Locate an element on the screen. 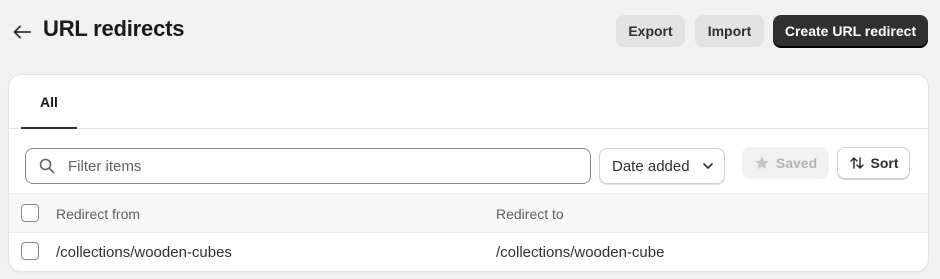  column-header-redirect-from: Redirect from is located at coordinates (98, 214).